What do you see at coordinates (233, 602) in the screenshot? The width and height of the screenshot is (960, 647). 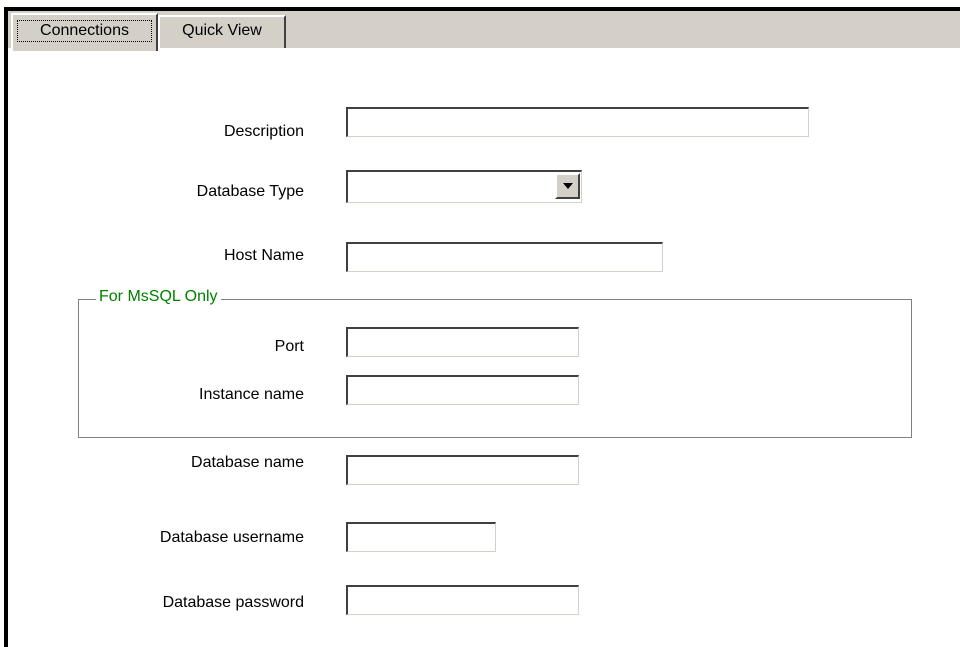 I see `database-password-label: Database password` at bounding box center [233, 602].